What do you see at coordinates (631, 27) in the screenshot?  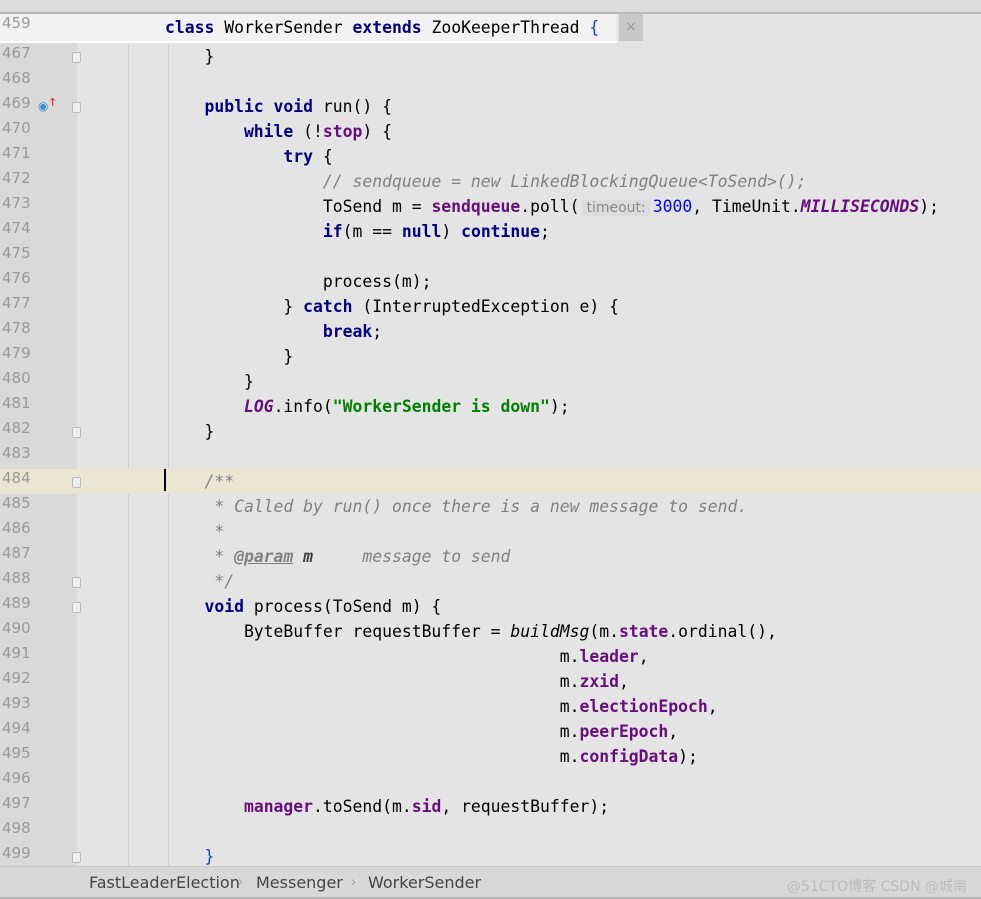 I see `close-sticky-header-button: ×` at bounding box center [631, 27].